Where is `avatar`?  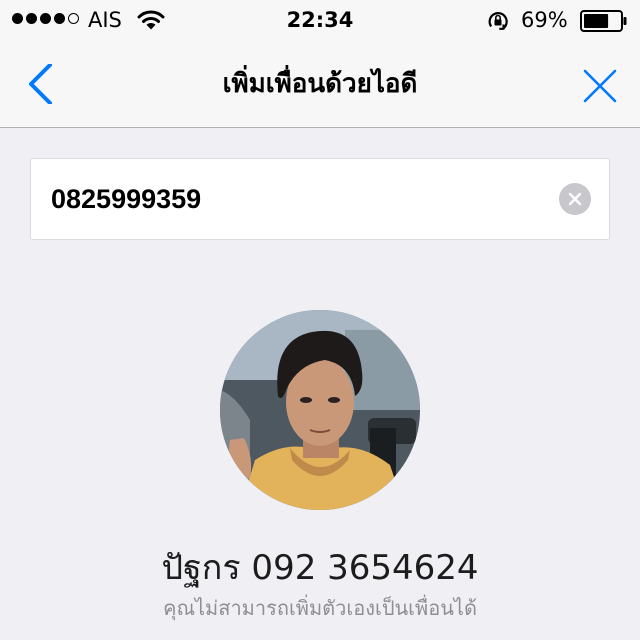
avatar is located at coordinates (320, 410).